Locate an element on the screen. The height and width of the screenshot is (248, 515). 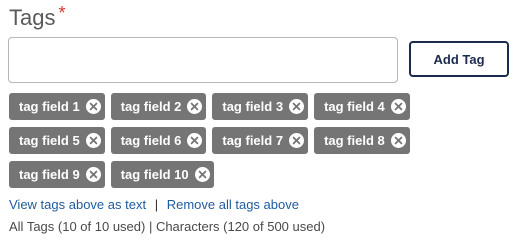
tag-chip-label: tag field 2 is located at coordinates (151, 106).